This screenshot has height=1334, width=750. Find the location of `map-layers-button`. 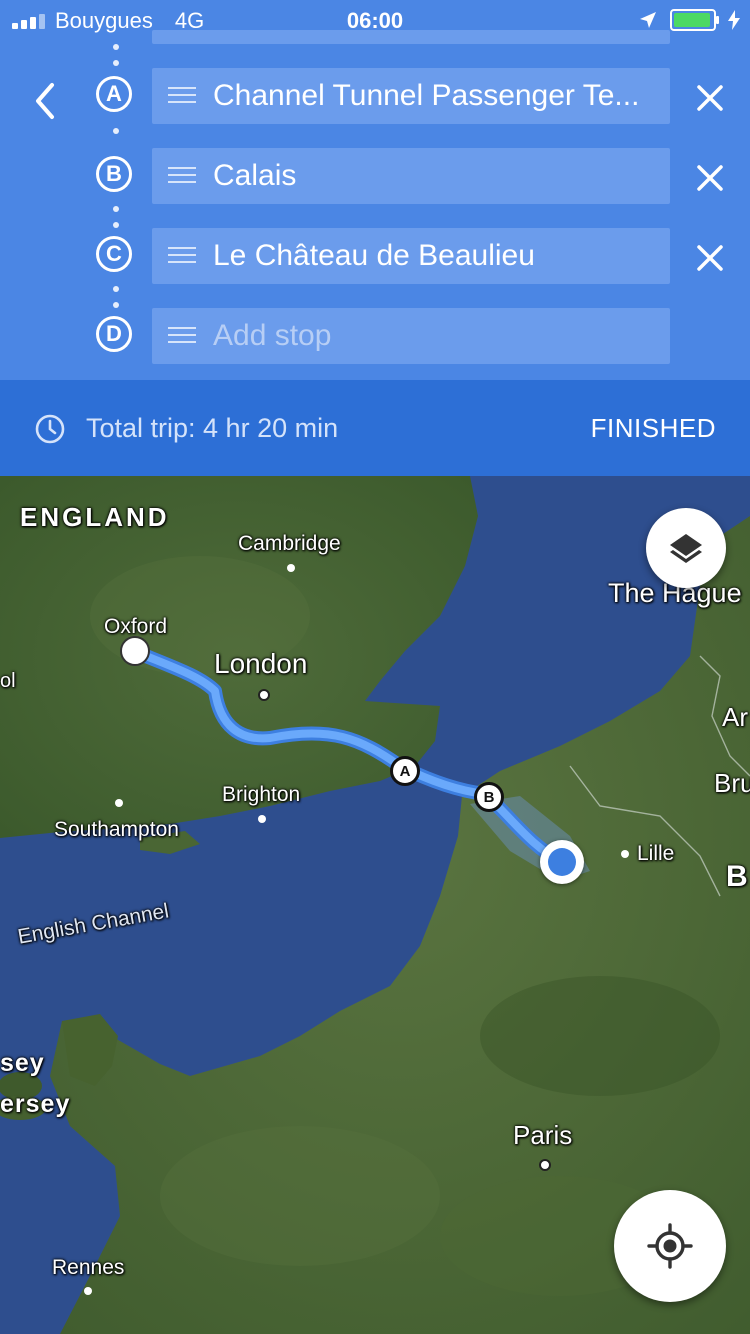

map-layers-button is located at coordinates (686, 548).